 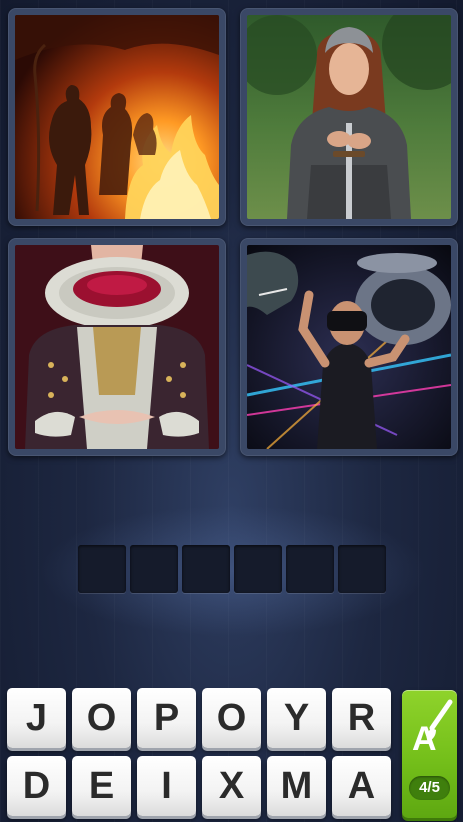 I want to click on letter-tile: A, so click(x=361, y=786).